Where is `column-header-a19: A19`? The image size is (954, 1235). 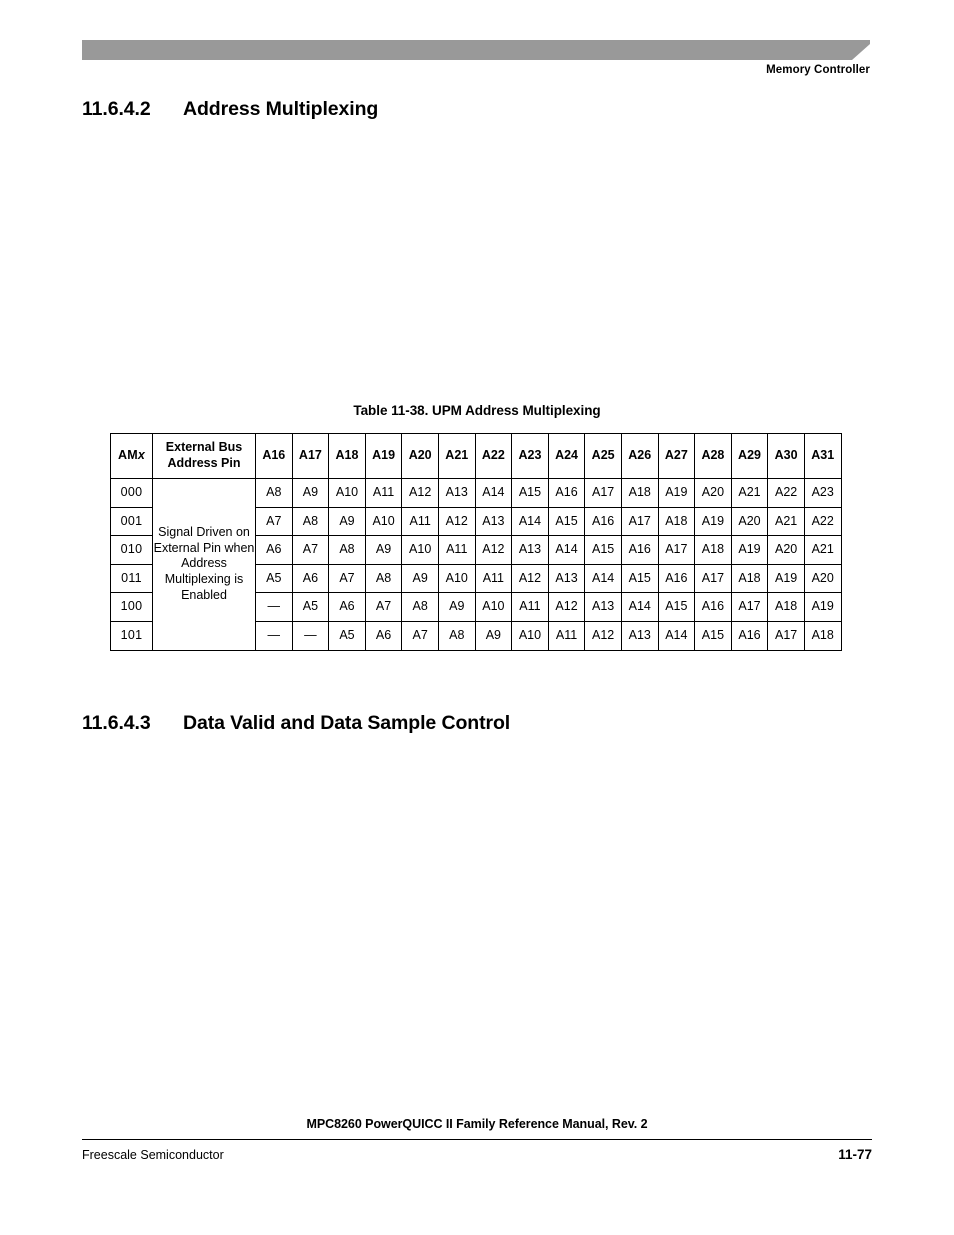
column-header-a19: A19 is located at coordinates (383, 456).